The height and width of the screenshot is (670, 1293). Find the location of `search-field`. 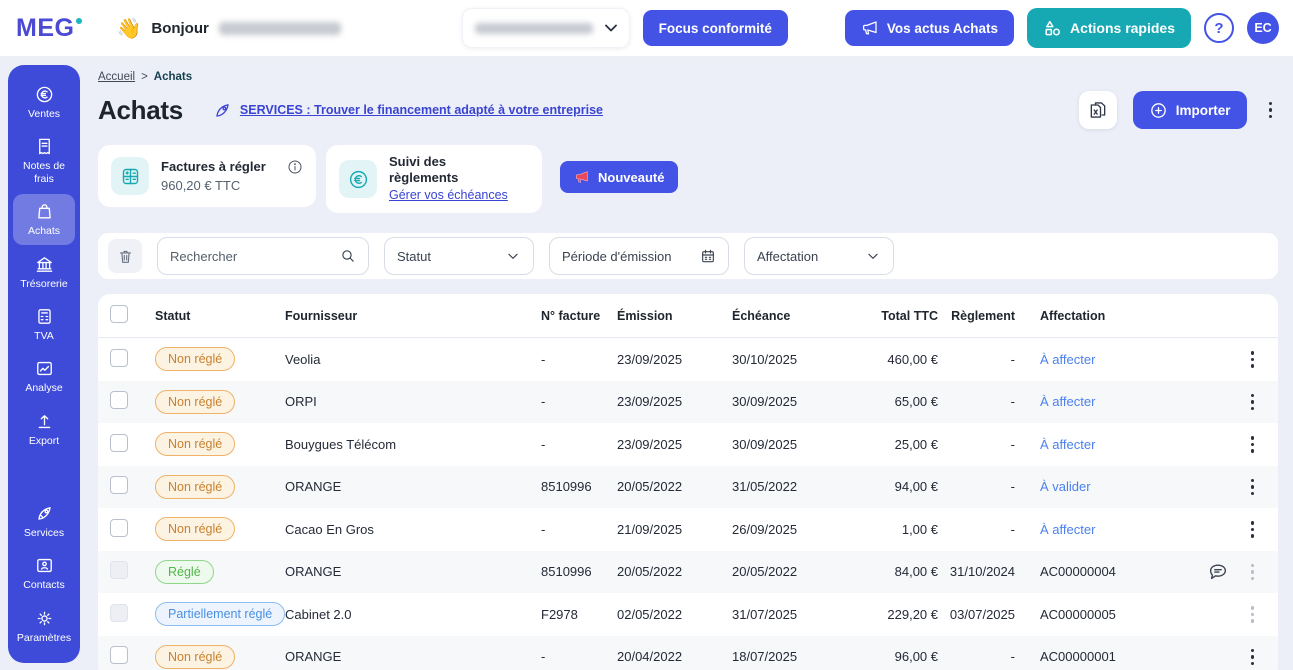

search-field is located at coordinates (263, 256).